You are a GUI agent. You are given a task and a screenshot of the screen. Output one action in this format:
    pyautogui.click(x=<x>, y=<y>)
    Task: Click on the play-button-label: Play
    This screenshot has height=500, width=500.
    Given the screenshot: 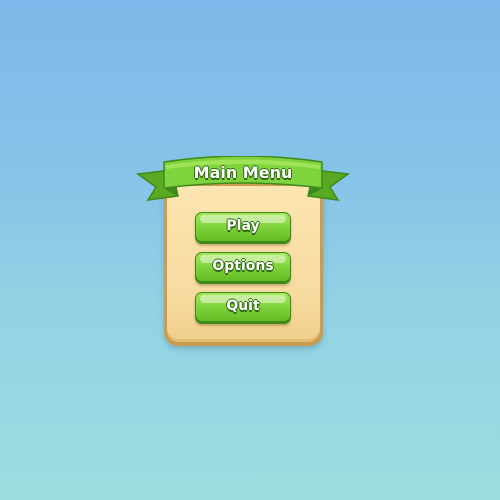 What is the action you would take?
    pyautogui.click(x=243, y=226)
    